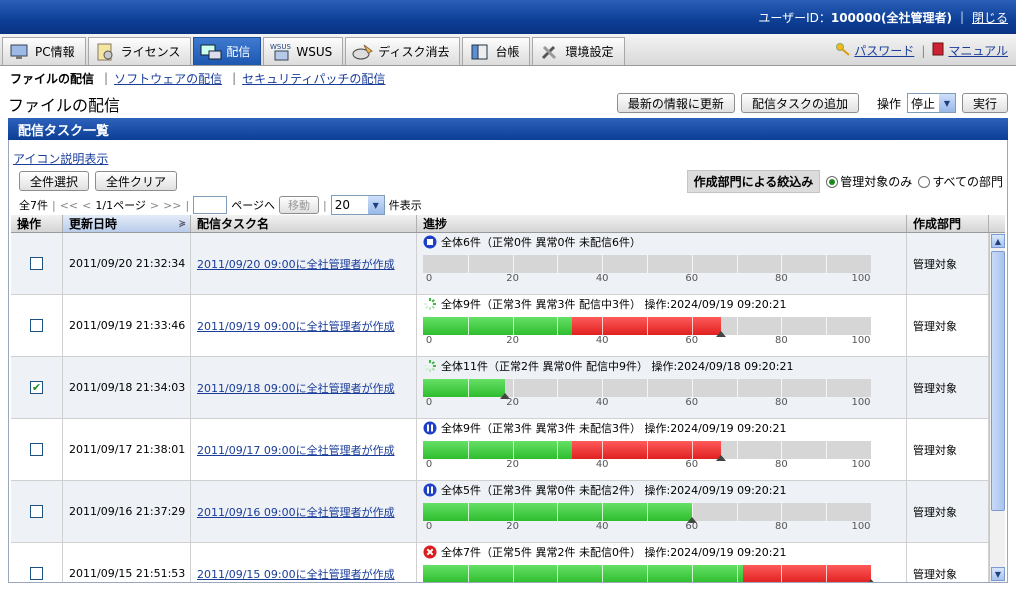  Describe the element at coordinates (662, 223) in the screenshot. I see `col-progress: 進捗` at that location.